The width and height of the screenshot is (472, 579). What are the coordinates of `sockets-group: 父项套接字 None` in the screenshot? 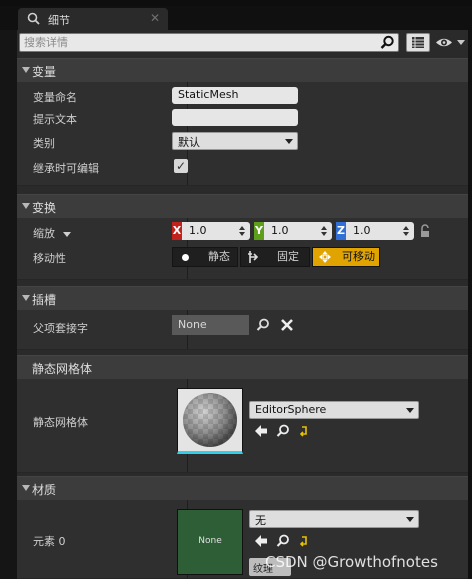 It's located at (242, 330).